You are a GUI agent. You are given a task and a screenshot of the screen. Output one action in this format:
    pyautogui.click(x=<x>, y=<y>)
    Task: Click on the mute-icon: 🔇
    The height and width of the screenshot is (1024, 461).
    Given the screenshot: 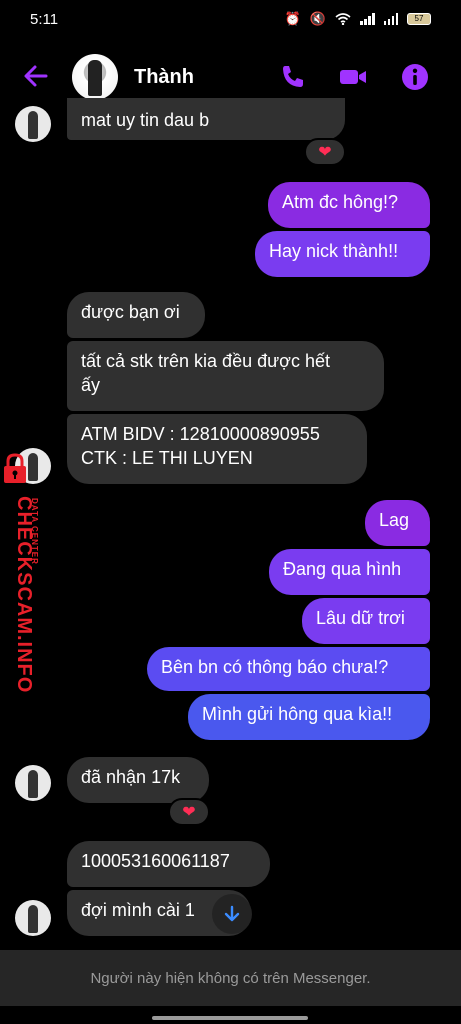 What is the action you would take?
    pyautogui.click(x=317, y=18)
    